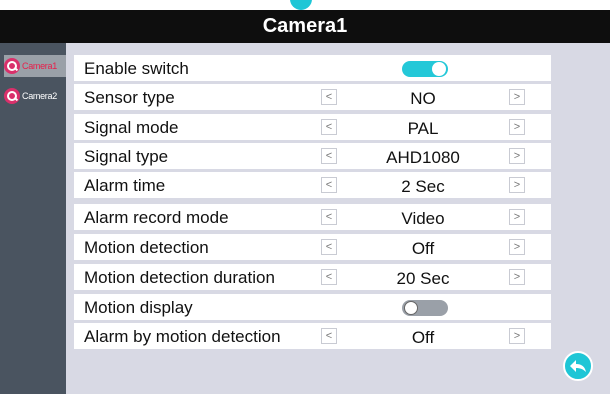 The width and height of the screenshot is (610, 394). I want to click on setting-row-enable-switch: Enable switch, so click(312, 68).